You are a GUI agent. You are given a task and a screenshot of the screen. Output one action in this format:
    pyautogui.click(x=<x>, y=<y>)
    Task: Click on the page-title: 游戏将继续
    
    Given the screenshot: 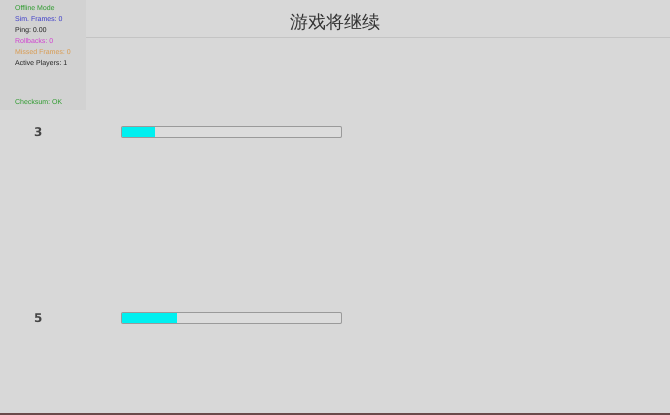 What is the action you would take?
    pyautogui.click(x=335, y=22)
    